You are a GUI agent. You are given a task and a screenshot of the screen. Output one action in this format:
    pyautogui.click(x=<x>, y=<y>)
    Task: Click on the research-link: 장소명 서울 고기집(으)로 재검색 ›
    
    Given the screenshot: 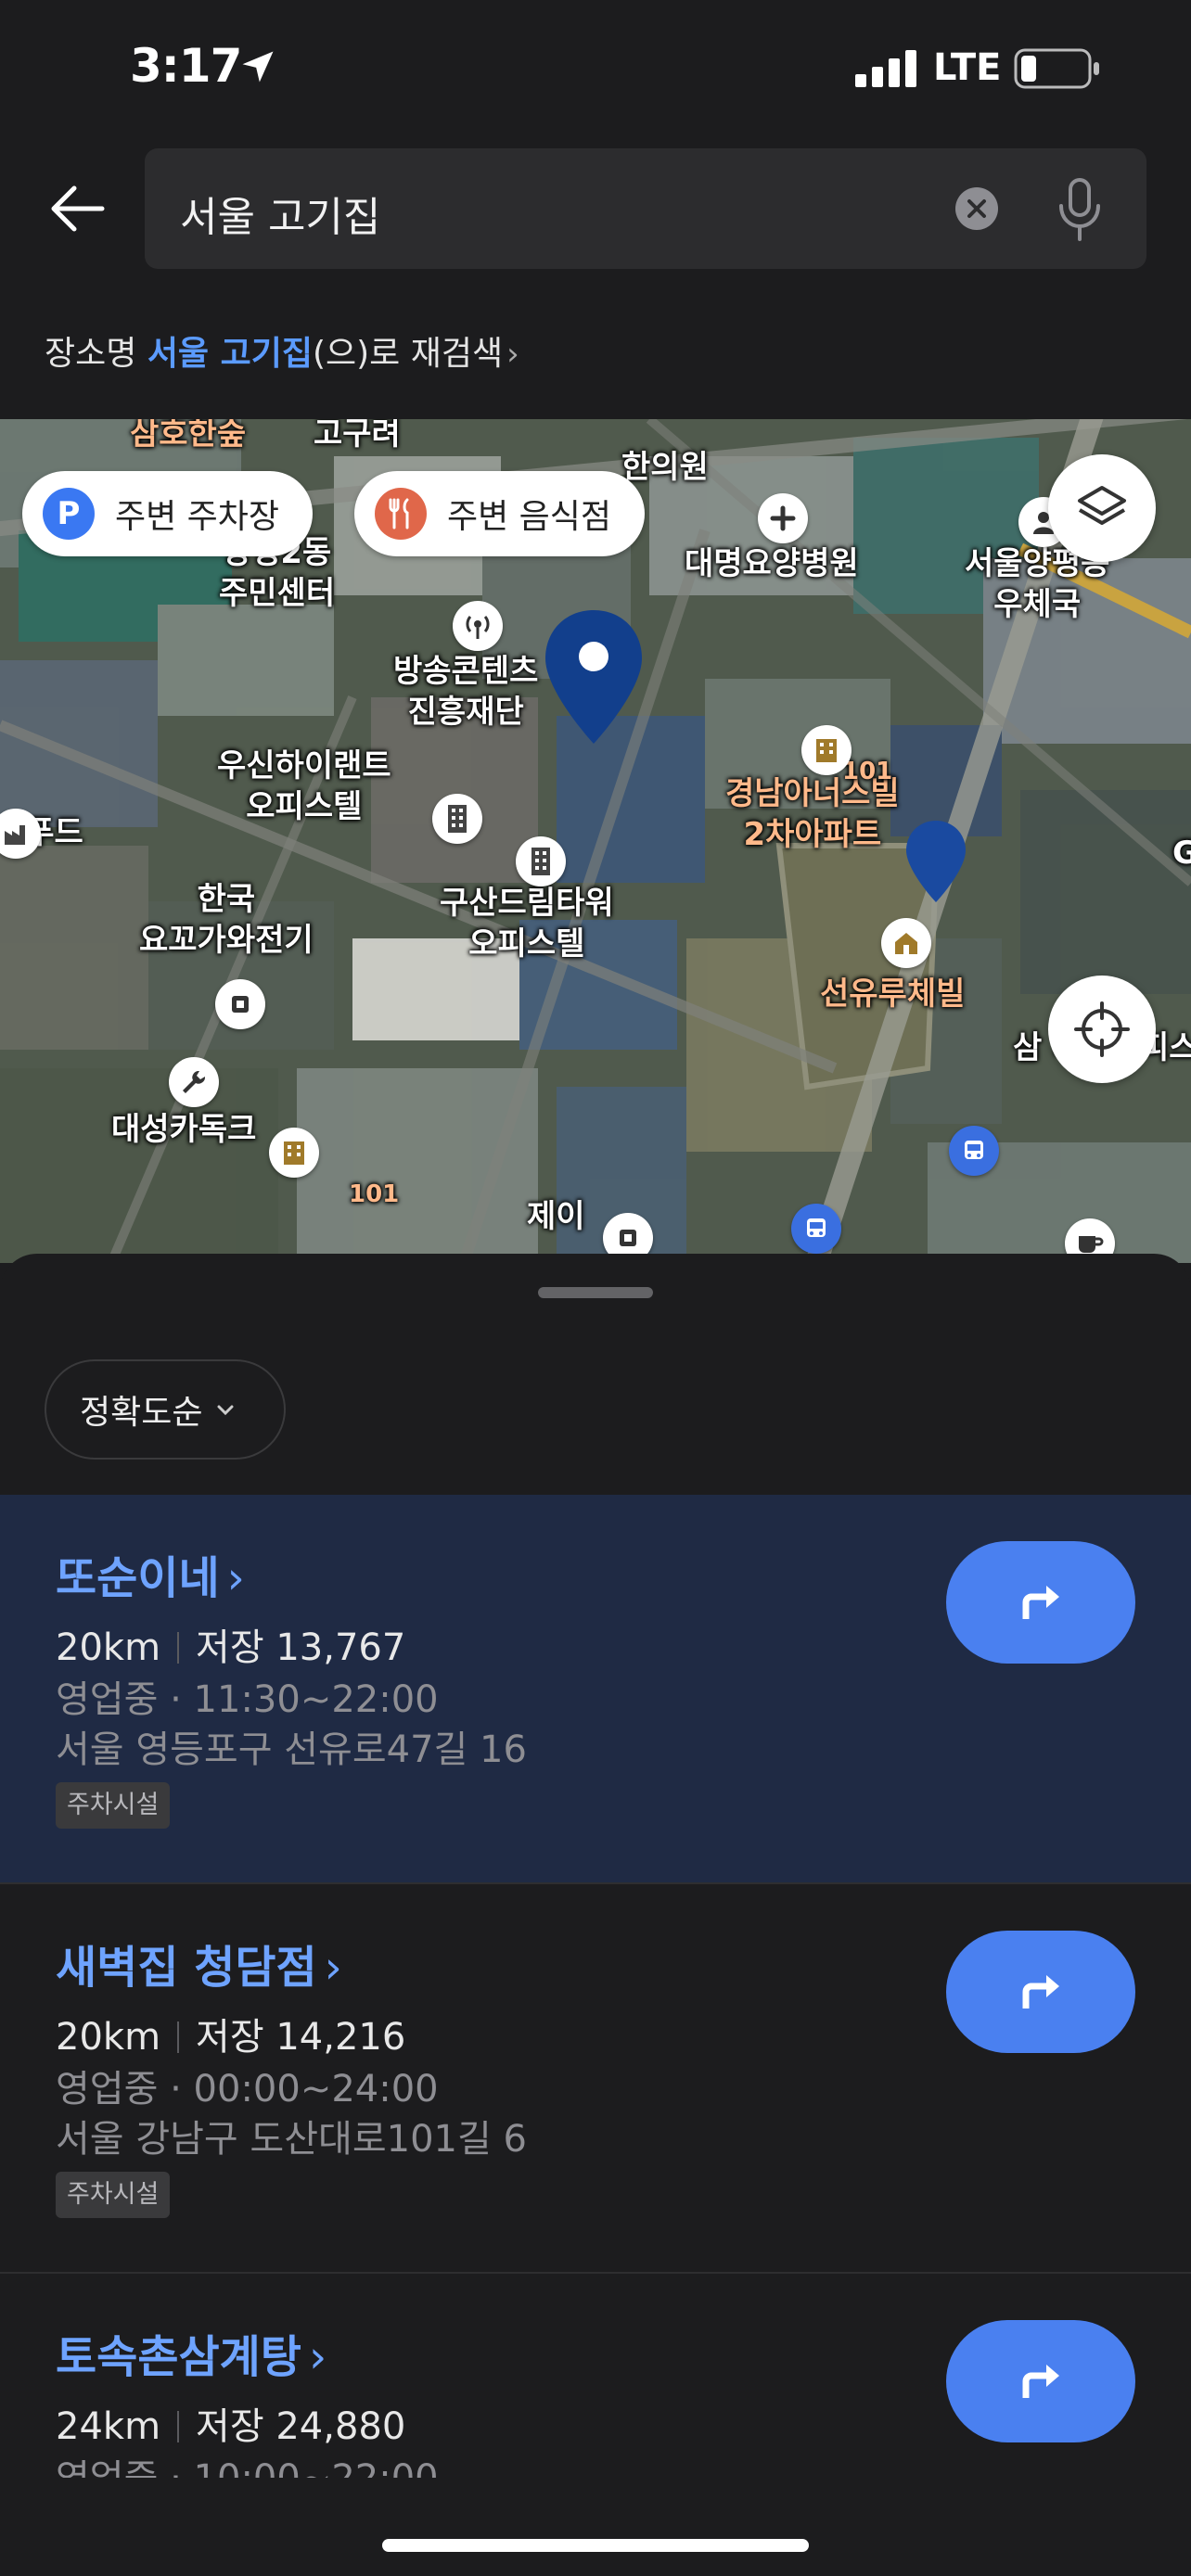 What is the action you would take?
    pyautogui.click(x=282, y=350)
    